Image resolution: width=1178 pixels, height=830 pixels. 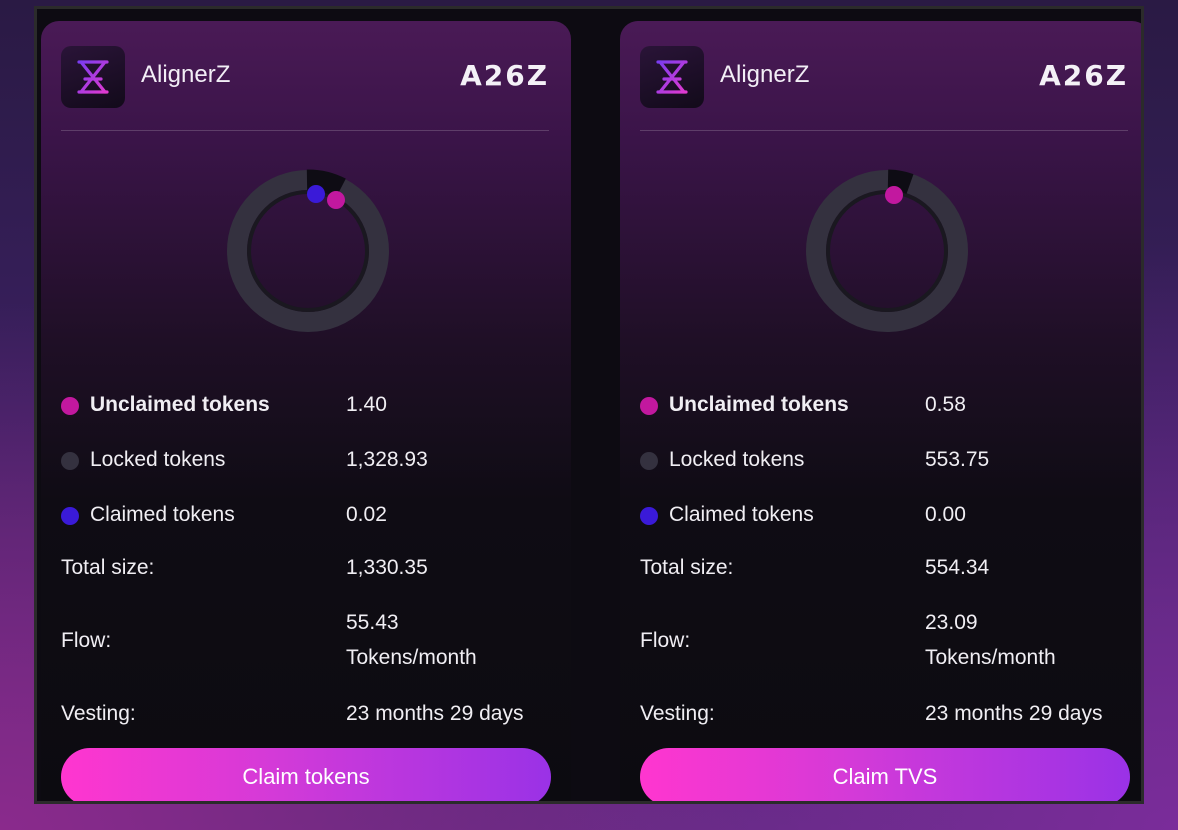 What do you see at coordinates (372, 622) in the screenshot?
I see `flow-value: 55.43` at bounding box center [372, 622].